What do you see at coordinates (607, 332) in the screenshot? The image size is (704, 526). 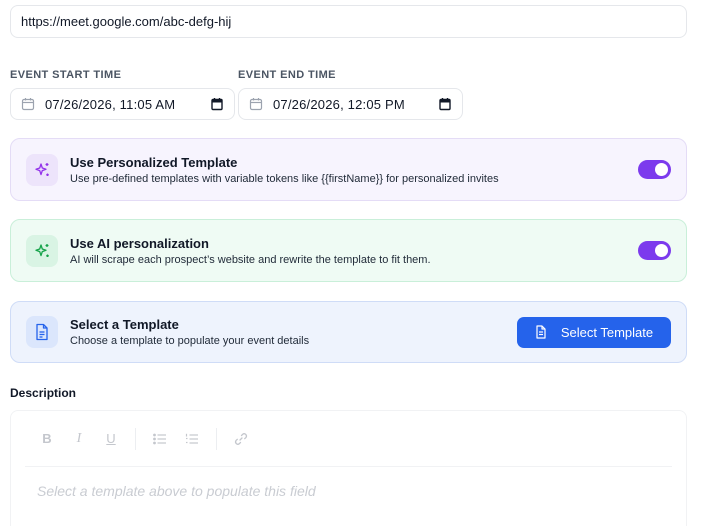 I see `select-template-button-label: Select Template` at bounding box center [607, 332].